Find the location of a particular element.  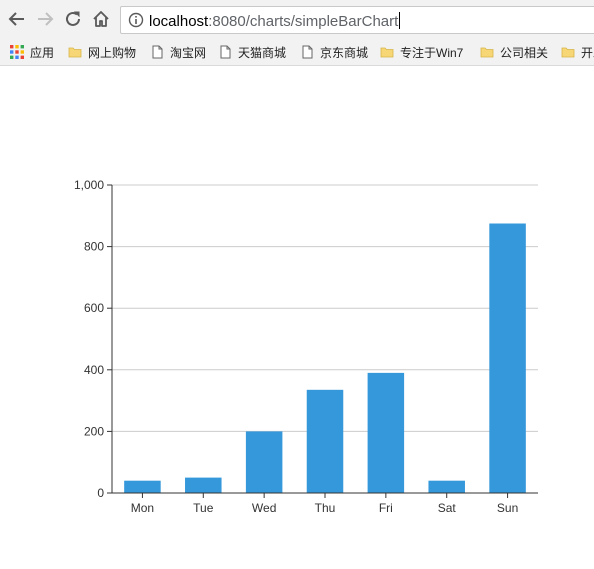

x-tick-label: Mon is located at coordinates (142, 508).